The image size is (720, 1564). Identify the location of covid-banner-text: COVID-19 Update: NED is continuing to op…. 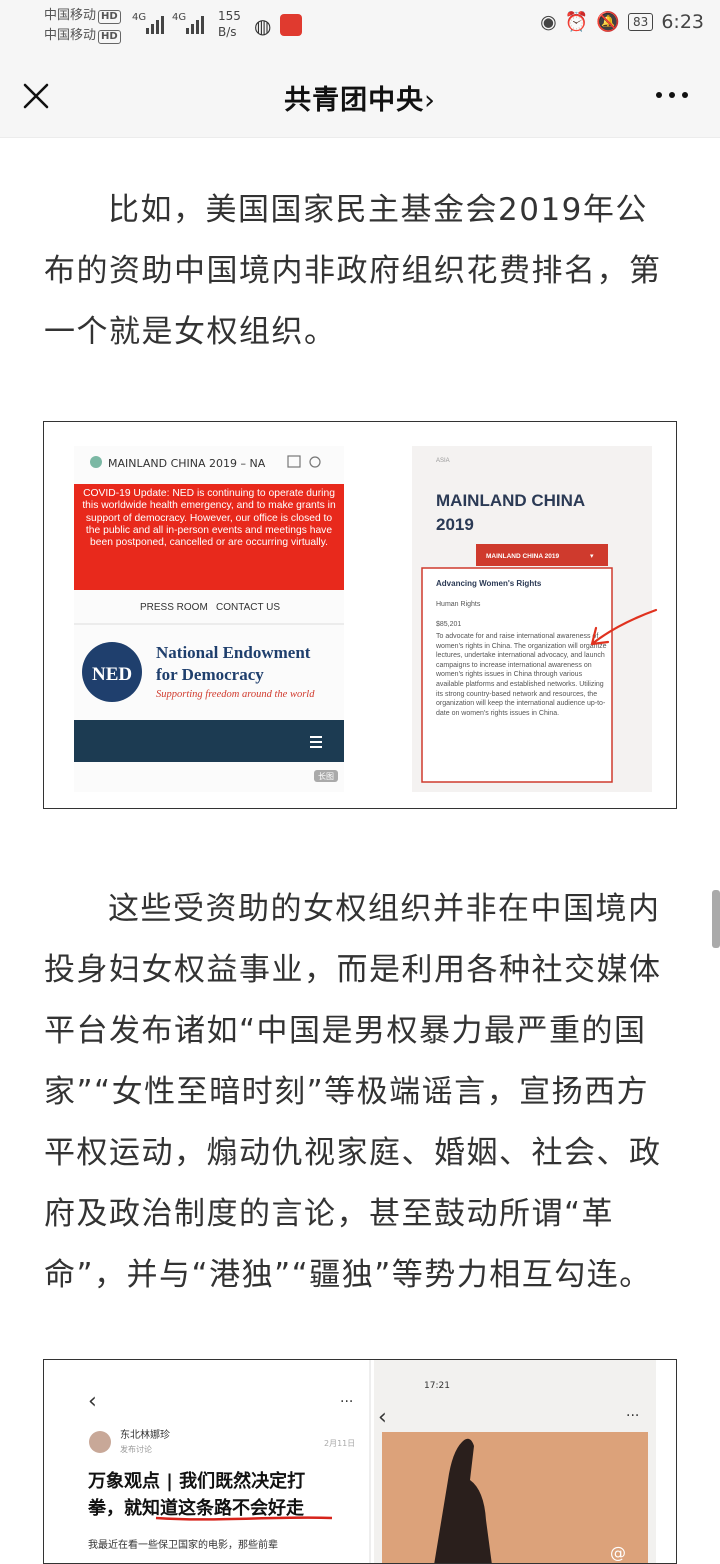
(209, 518).